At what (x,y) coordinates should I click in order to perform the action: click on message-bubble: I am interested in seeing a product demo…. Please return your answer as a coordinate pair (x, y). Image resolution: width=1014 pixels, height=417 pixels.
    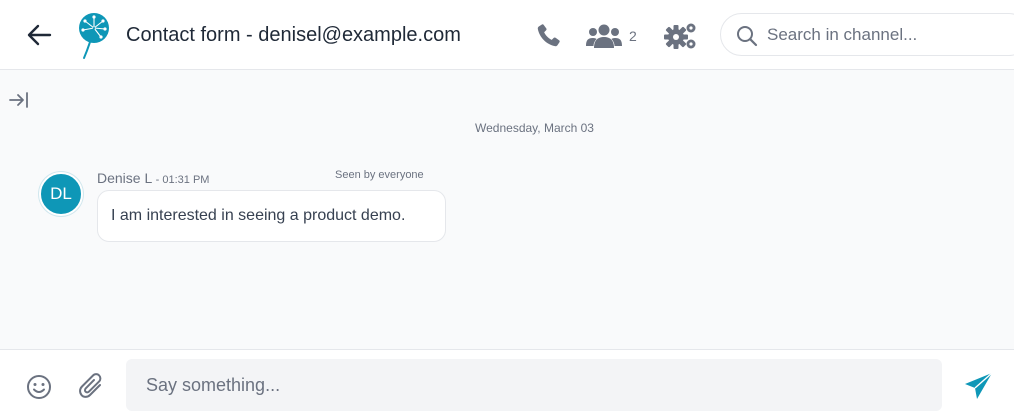
    Looking at the image, I should click on (271, 216).